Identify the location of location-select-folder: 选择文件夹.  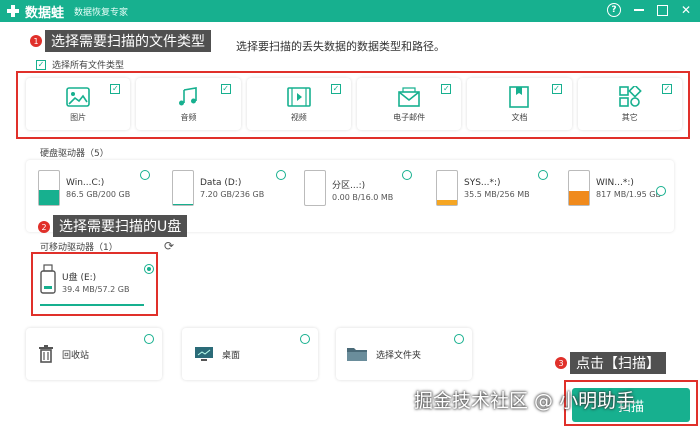
(404, 354).